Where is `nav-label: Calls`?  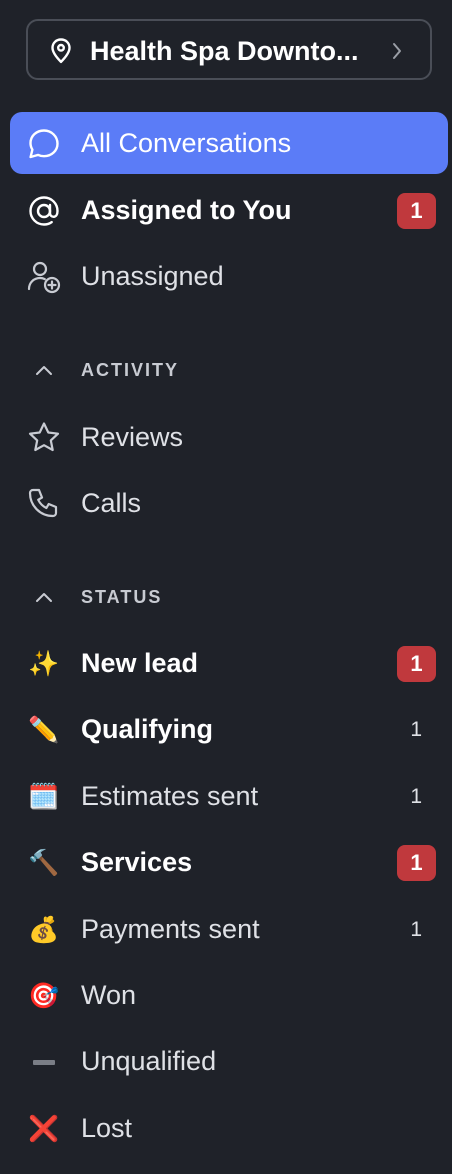 nav-label: Calls is located at coordinates (111, 503).